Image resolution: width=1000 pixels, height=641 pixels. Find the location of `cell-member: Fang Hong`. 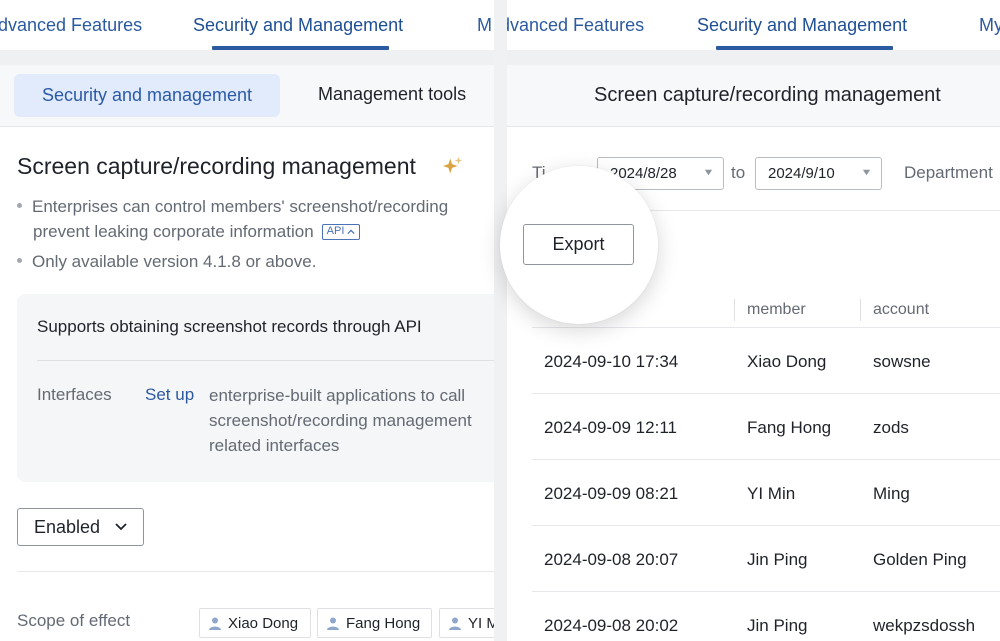

cell-member: Fang Hong is located at coordinates (789, 427).